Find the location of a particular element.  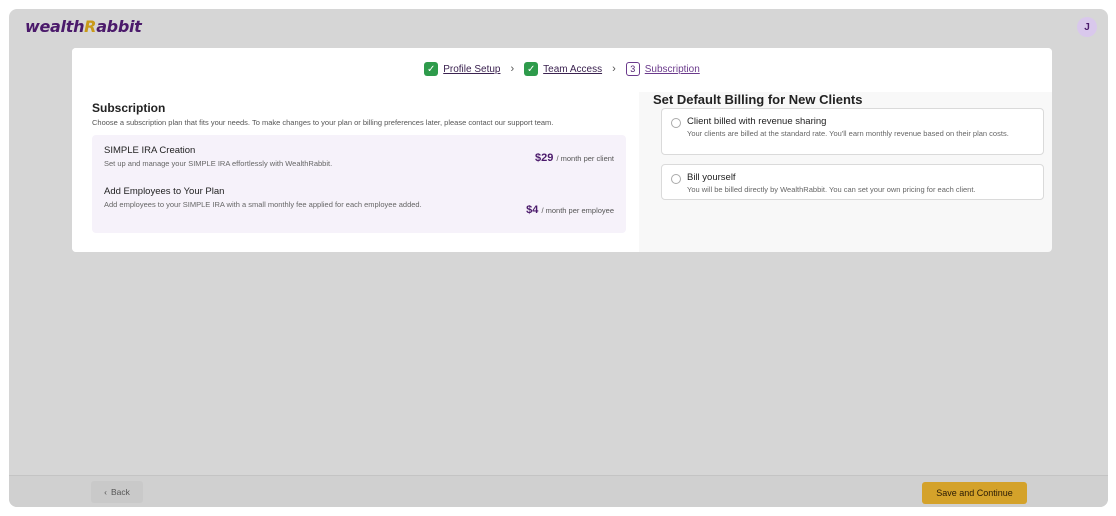

step-label: Team Access is located at coordinates (572, 69).